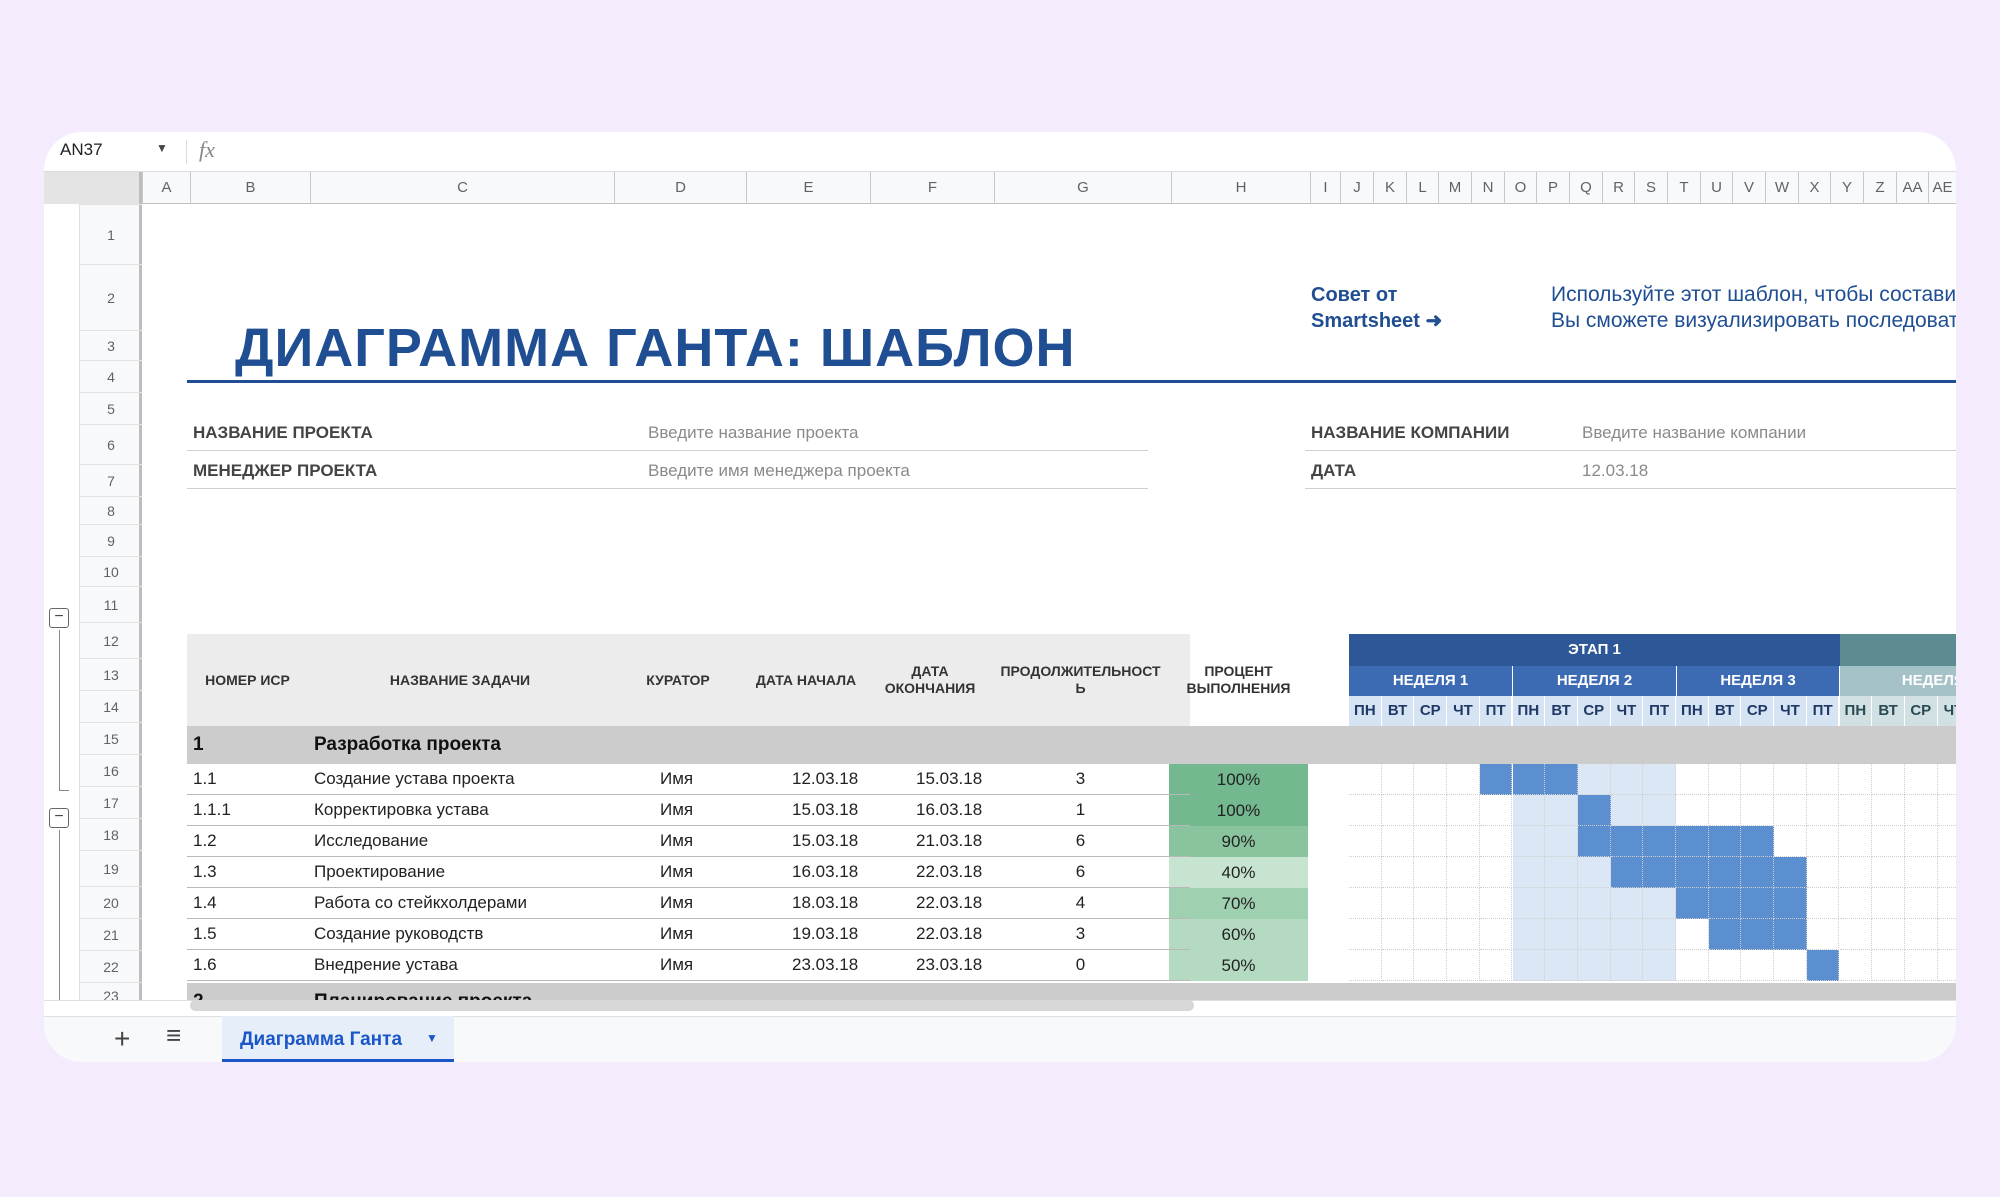 This screenshot has width=2000, height=1197. I want to click on column-header-t: T, so click(1683, 188).